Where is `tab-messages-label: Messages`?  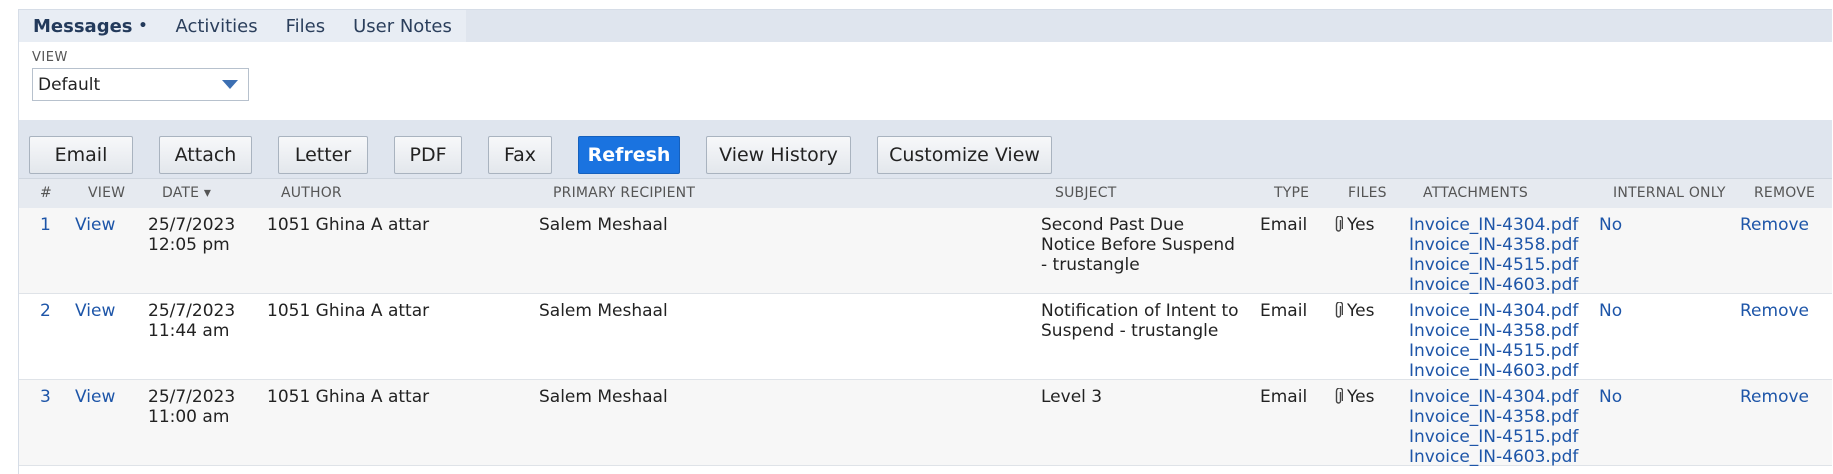 tab-messages-label: Messages is located at coordinates (83, 26).